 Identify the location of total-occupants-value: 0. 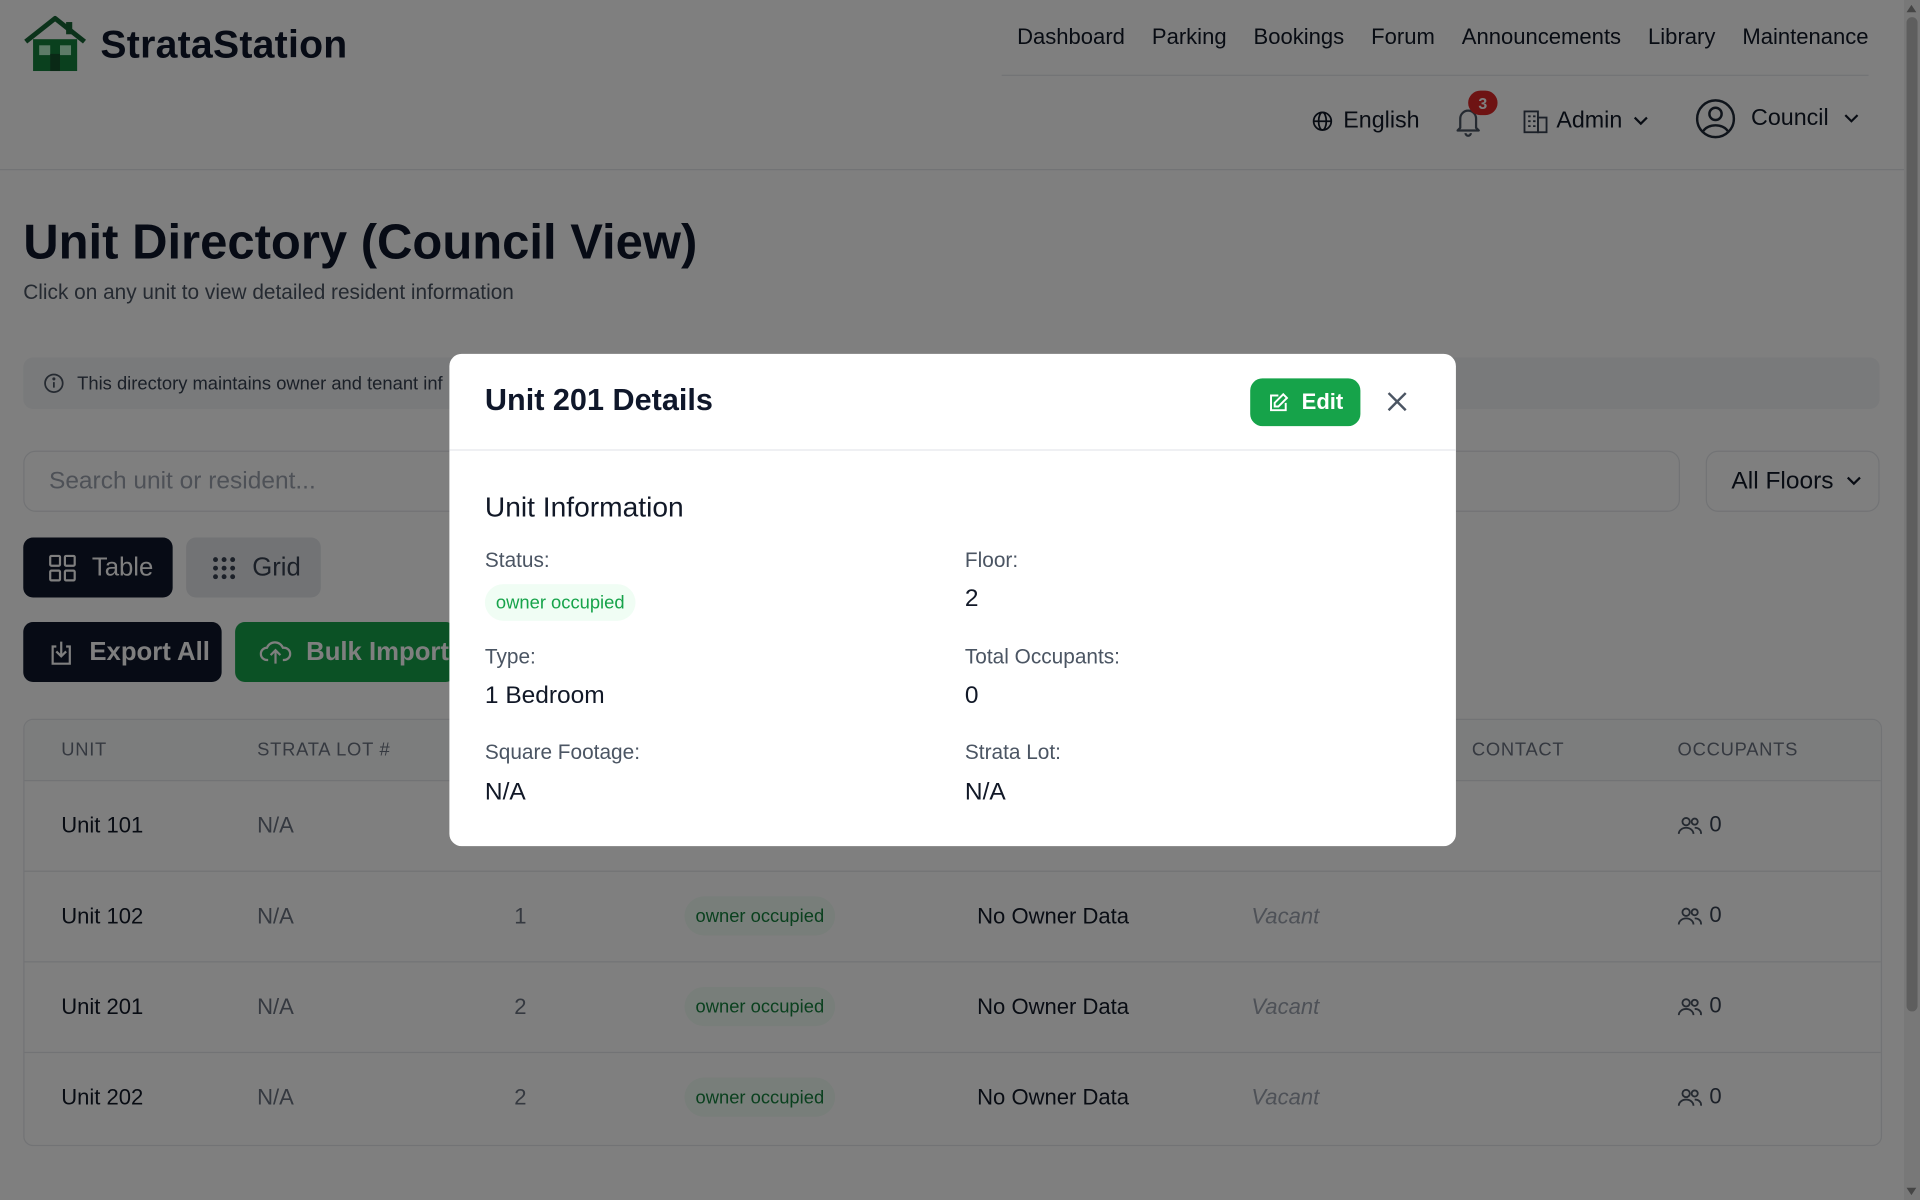
(971, 695).